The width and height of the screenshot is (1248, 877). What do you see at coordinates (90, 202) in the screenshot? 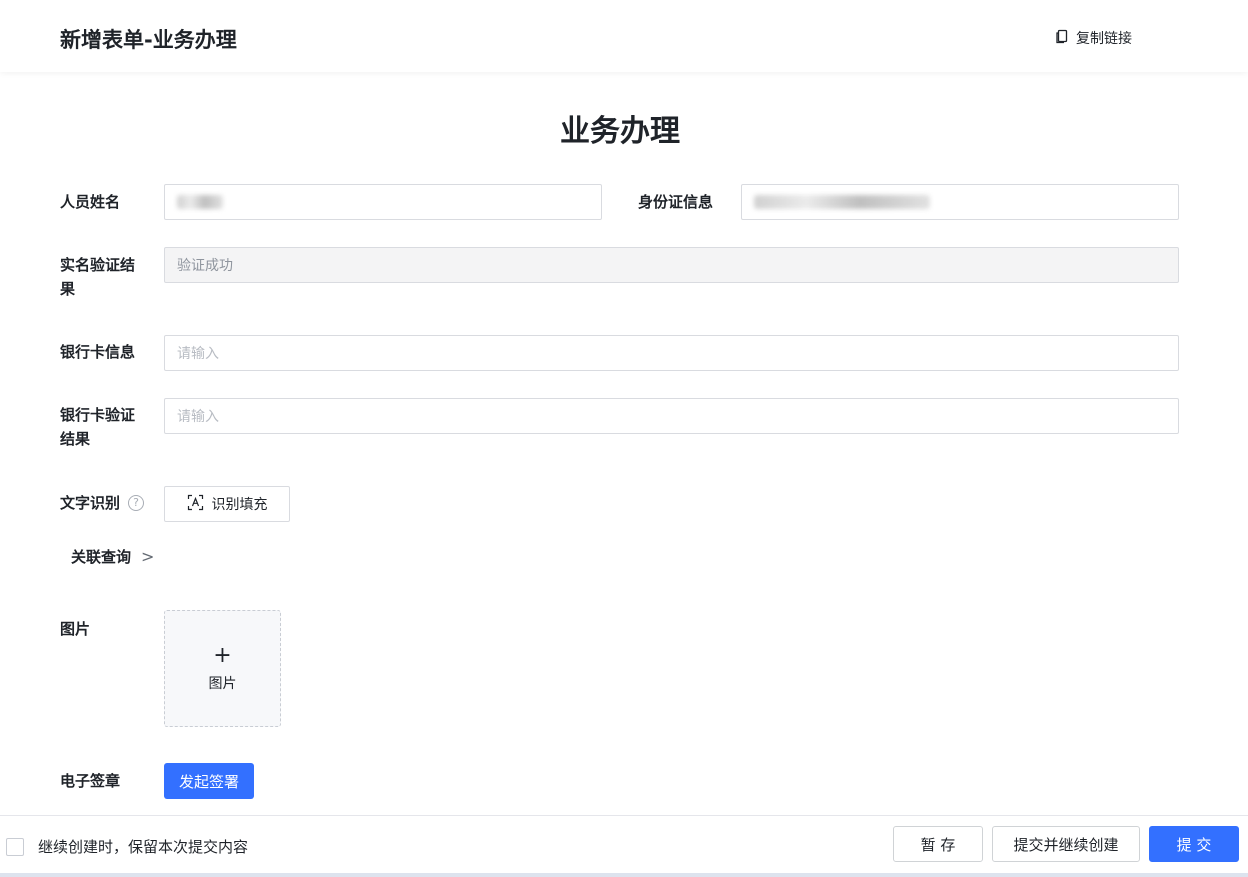
I see `name-label: 人员姓名` at bounding box center [90, 202].